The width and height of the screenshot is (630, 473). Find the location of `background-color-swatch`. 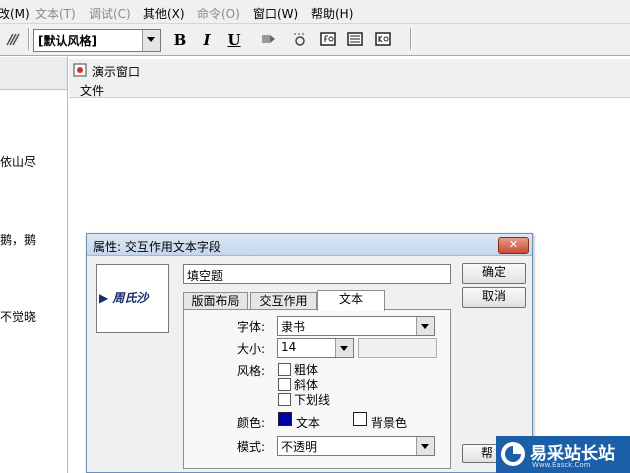

background-color-swatch is located at coordinates (360, 419).